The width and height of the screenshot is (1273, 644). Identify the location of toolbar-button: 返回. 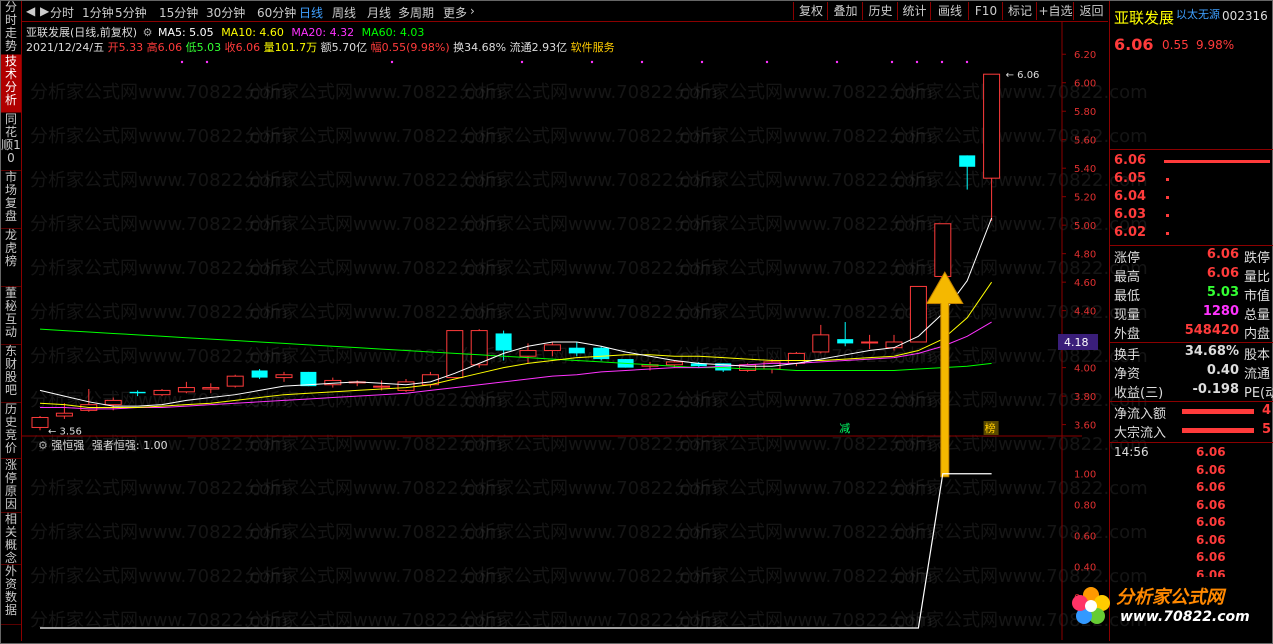
(1091, 11).